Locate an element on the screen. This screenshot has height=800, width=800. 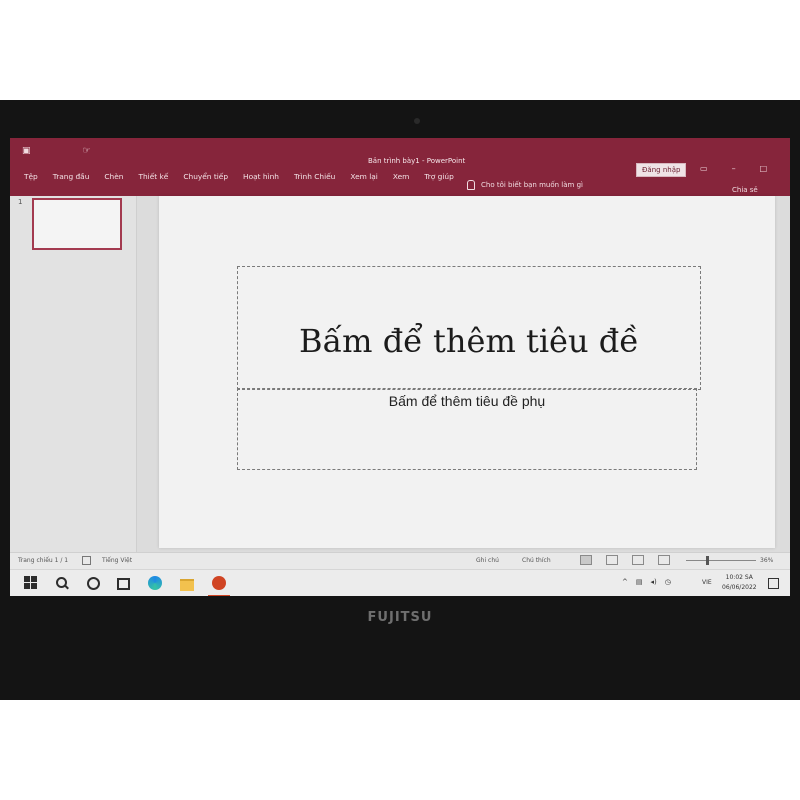
save-icon: ▣ is located at coordinates (26, 151).